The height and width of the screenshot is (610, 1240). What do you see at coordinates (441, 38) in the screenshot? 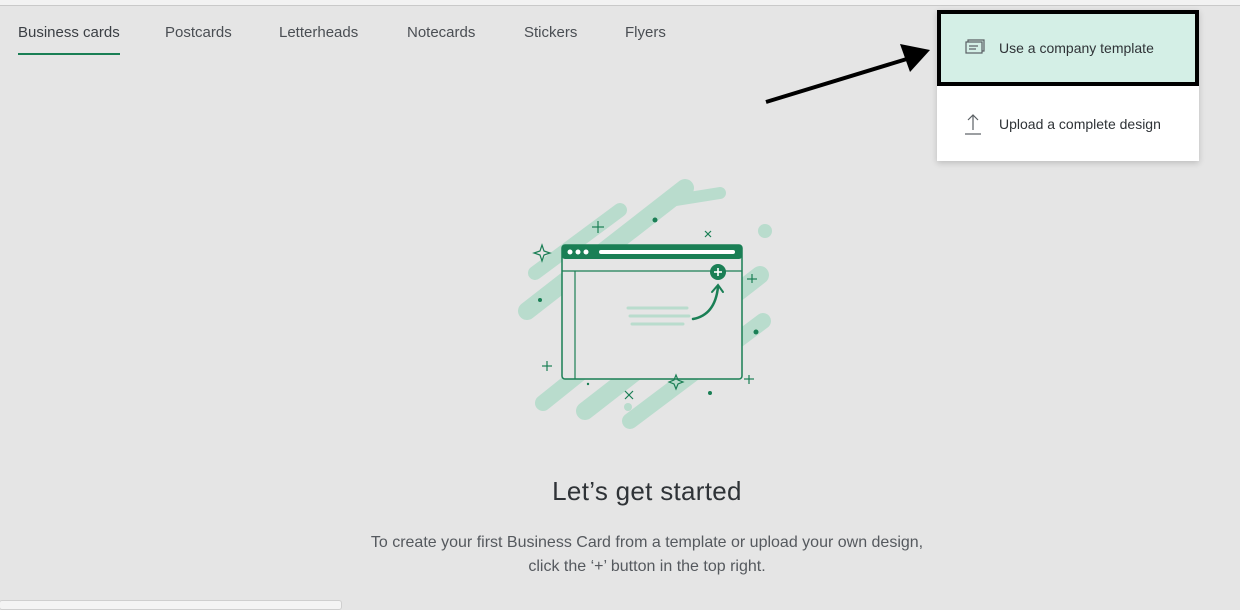
I see `tab-notecards: Notecards` at bounding box center [441, 38].